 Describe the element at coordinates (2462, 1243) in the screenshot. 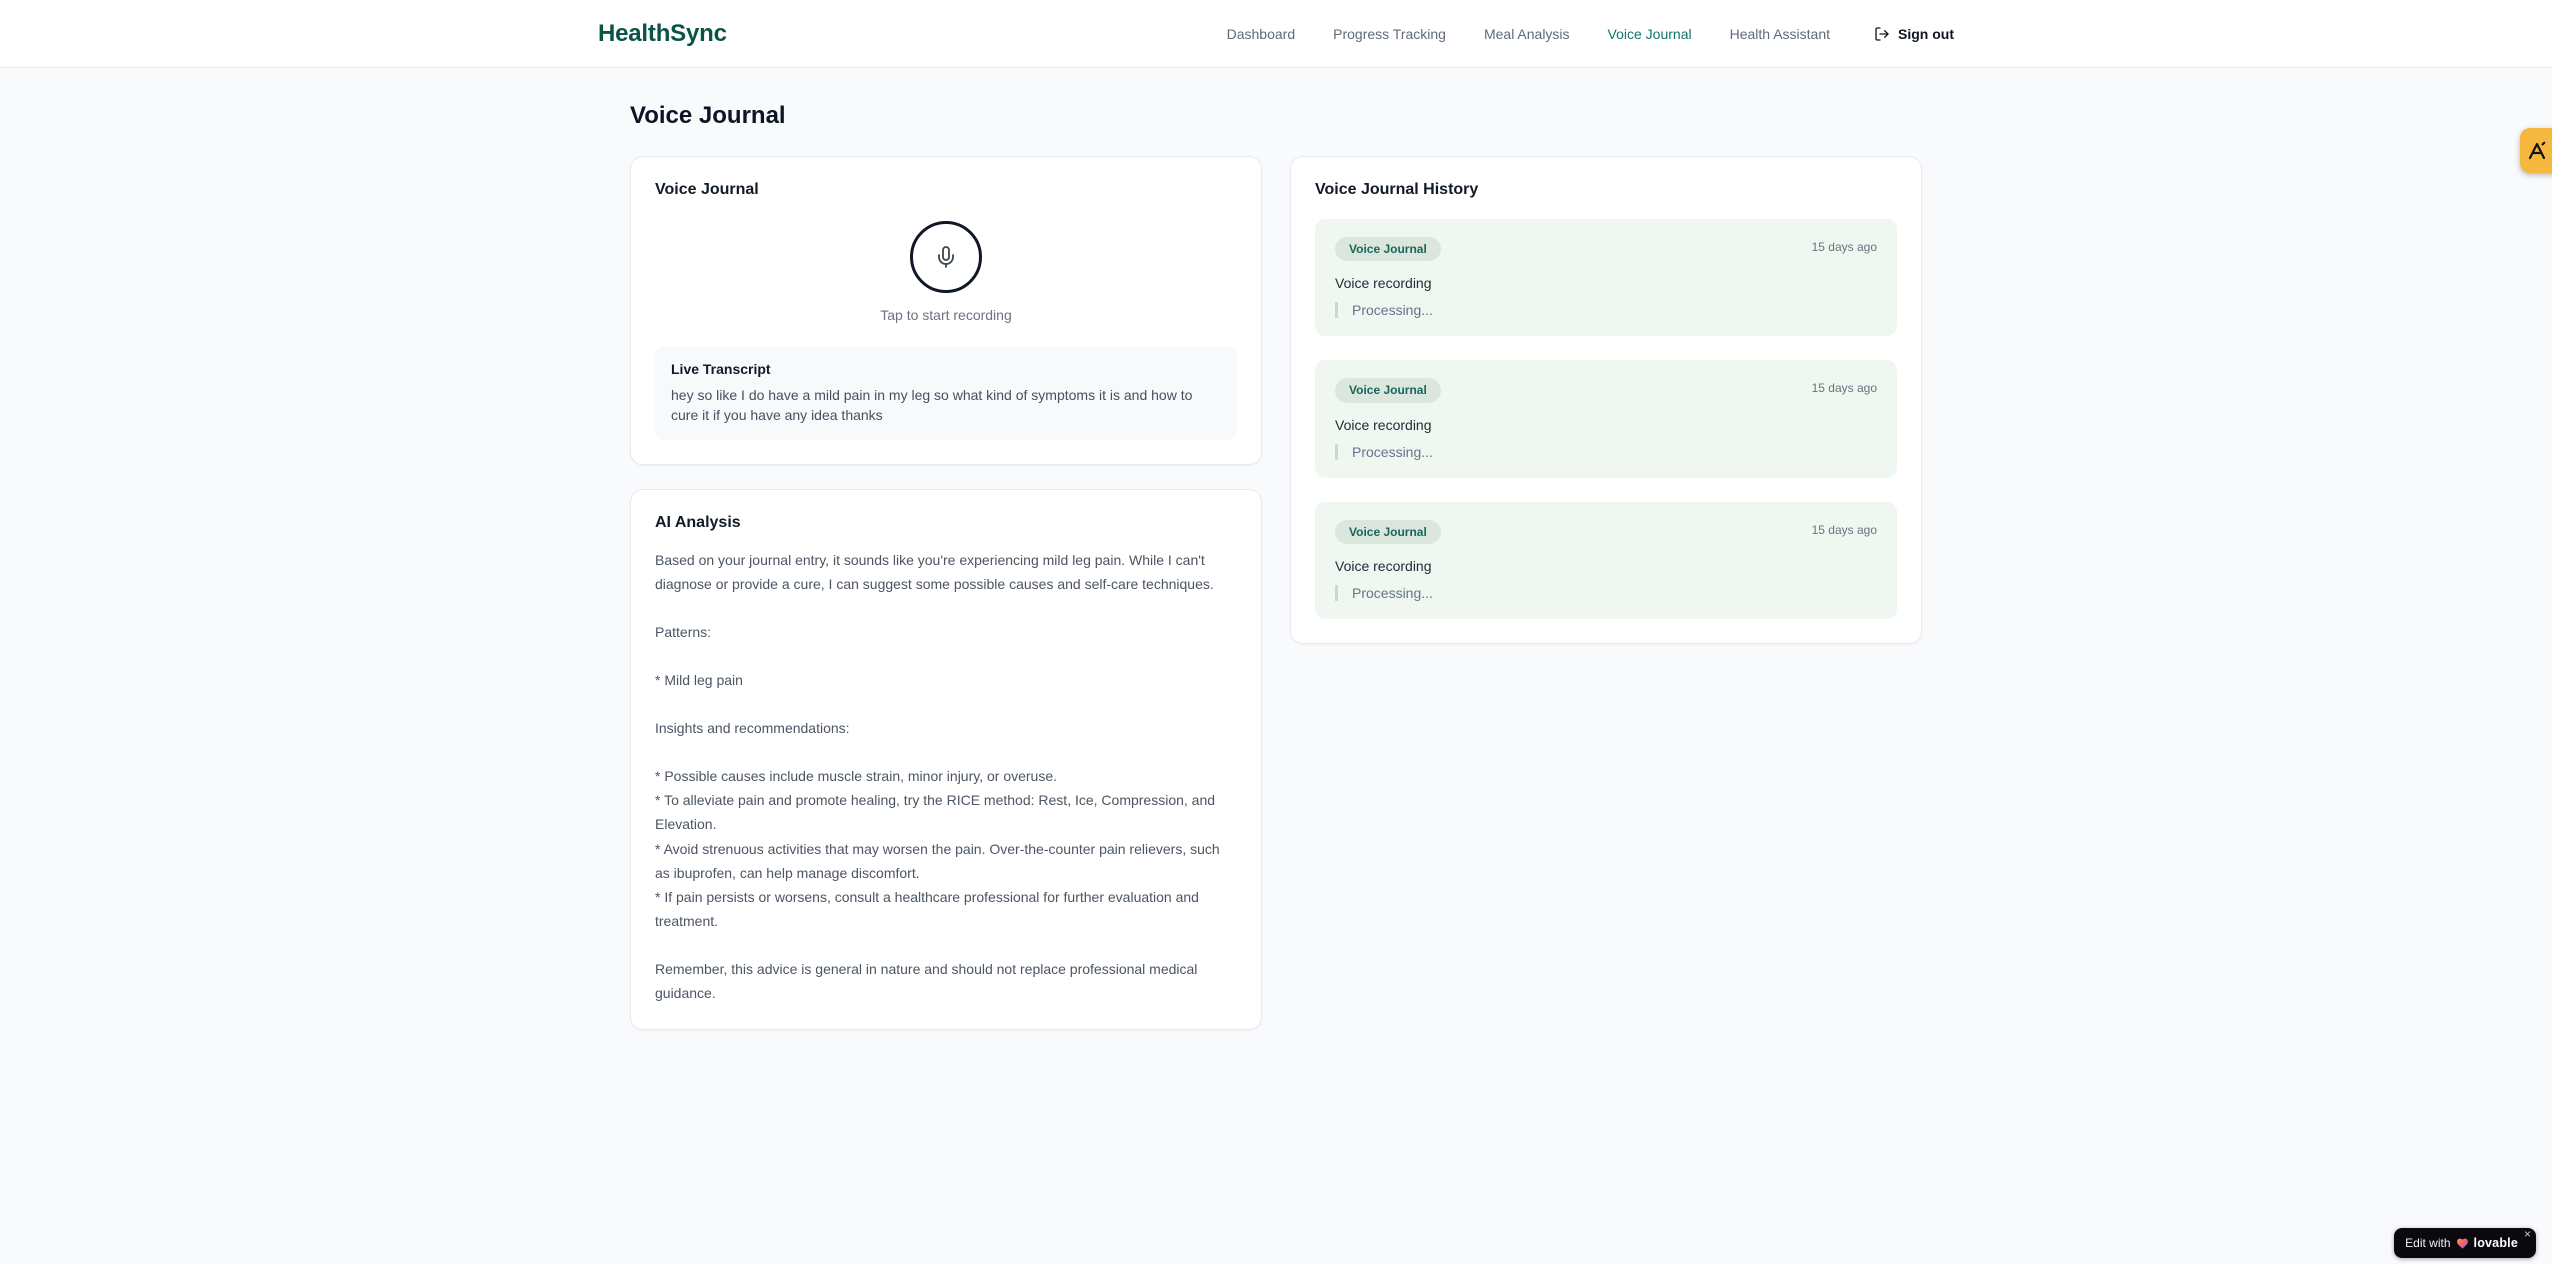

I see `gradient-heart-icon` at that location.